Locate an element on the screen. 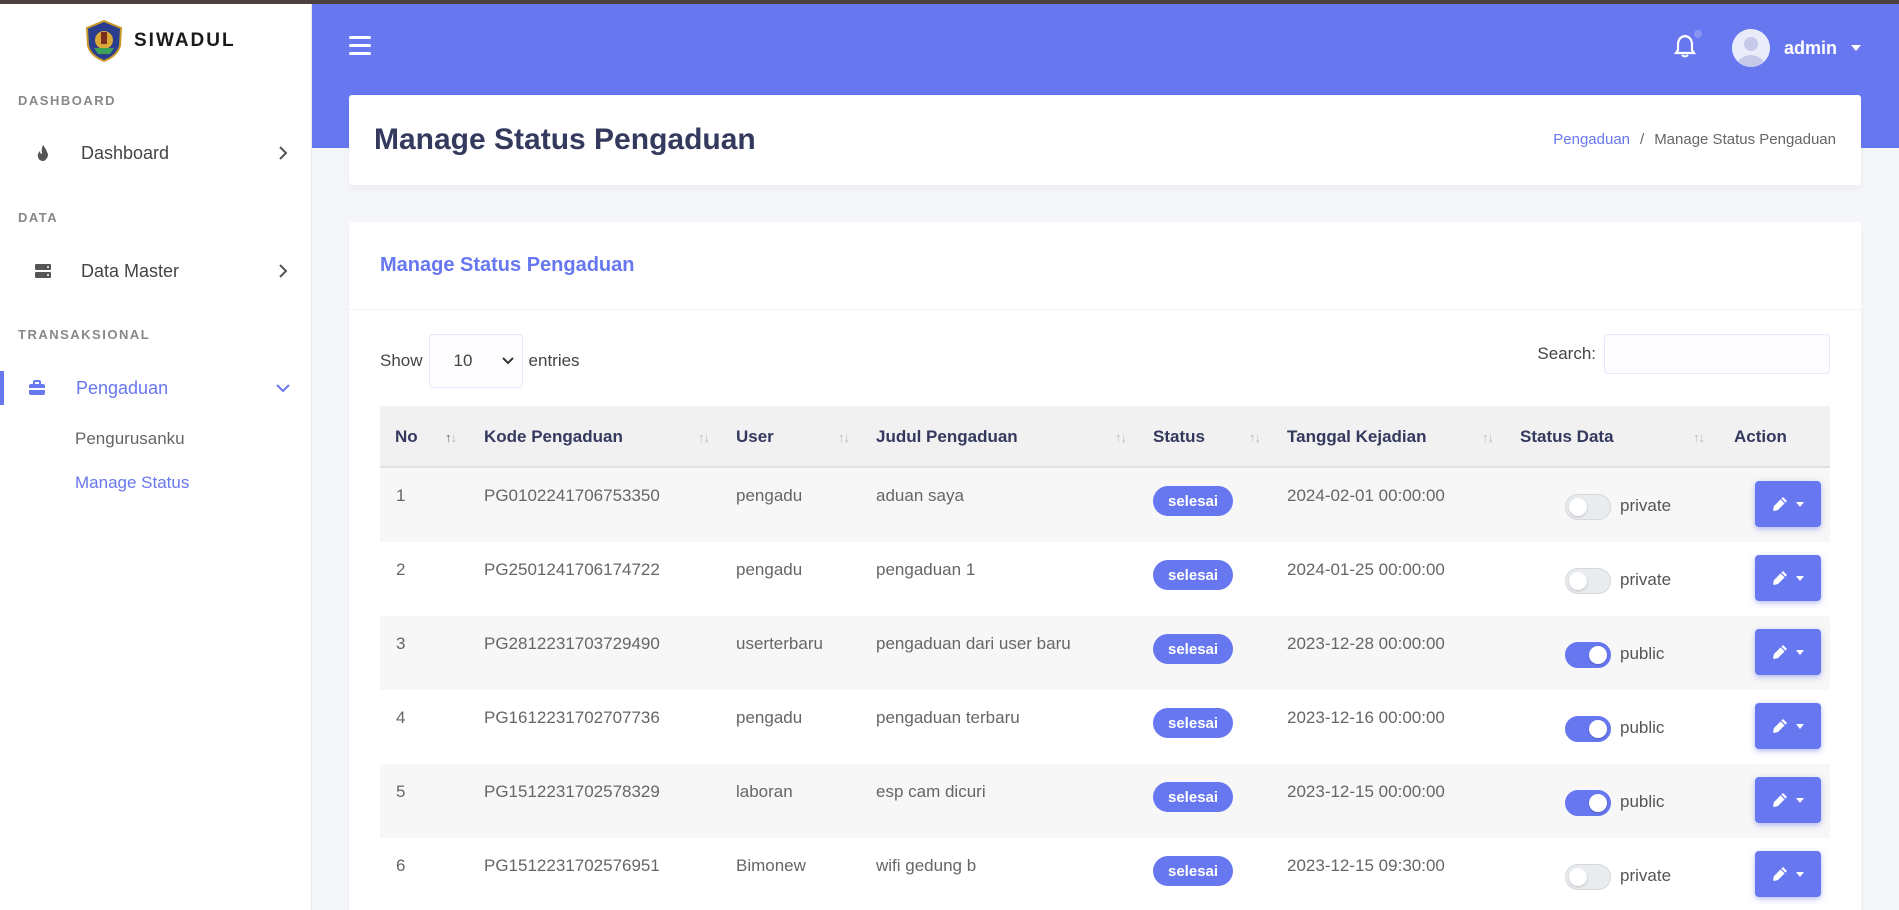  cell-judul: wifi gedung b is located at coordinates (926, 865).